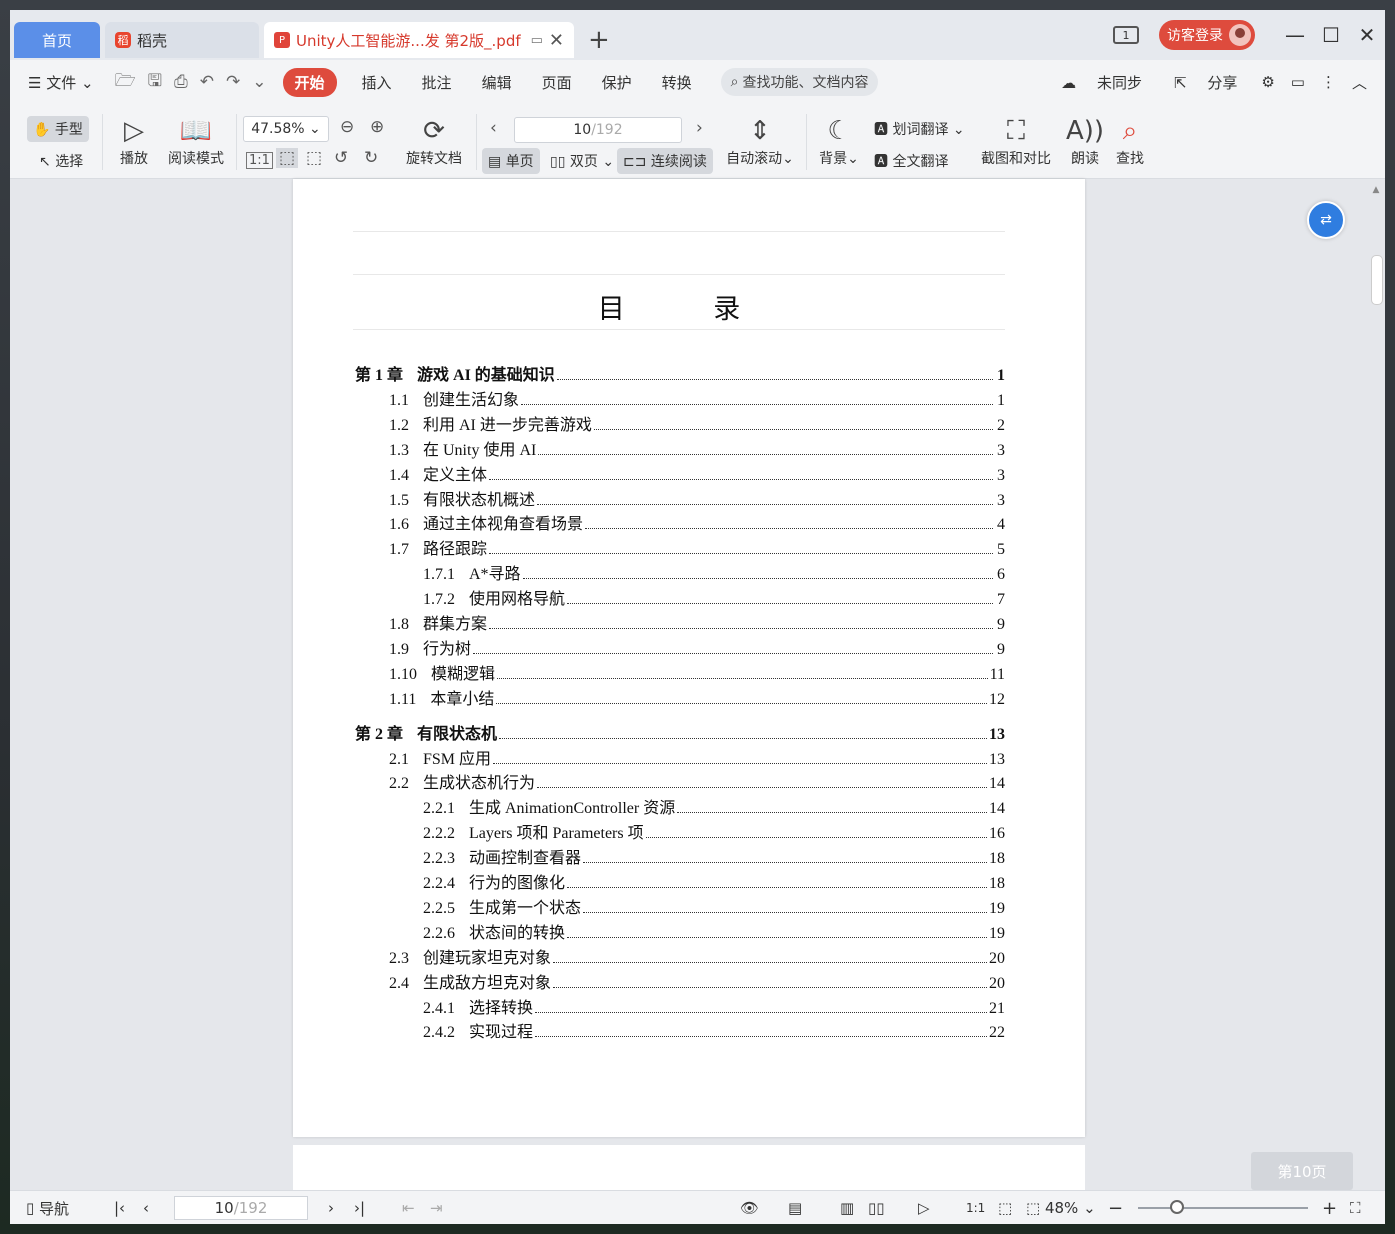 This screenshot has width=1395, height=1234. I want to click on toc-section-row: 1.10 模糊逻辑 11, so click(680, 672).